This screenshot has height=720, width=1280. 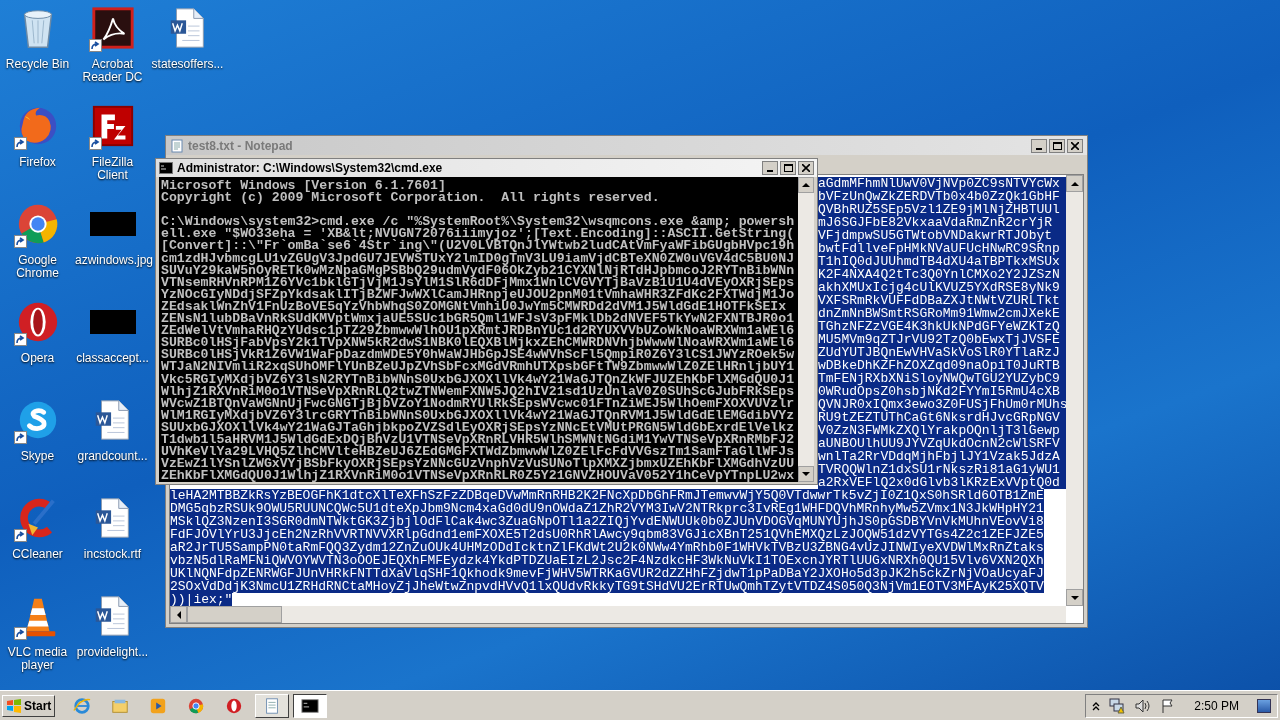 I want to click on console-line: Copyright (c) 2009 Microsoft Corporation. All rights reserved., so click(x=411, y=198).